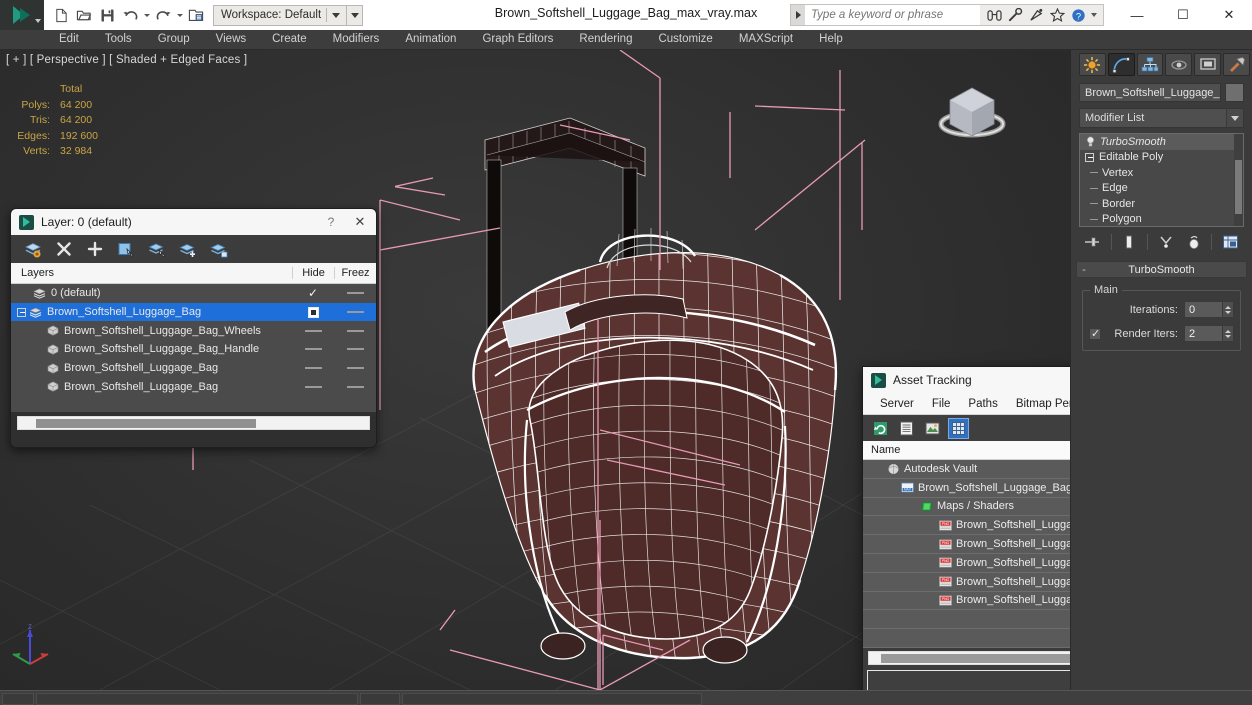 This screenshot has height=705, width=1252. Describe the element at coordinates (231, 39) in the screenshot. I see `menu-views: Views` at that location.